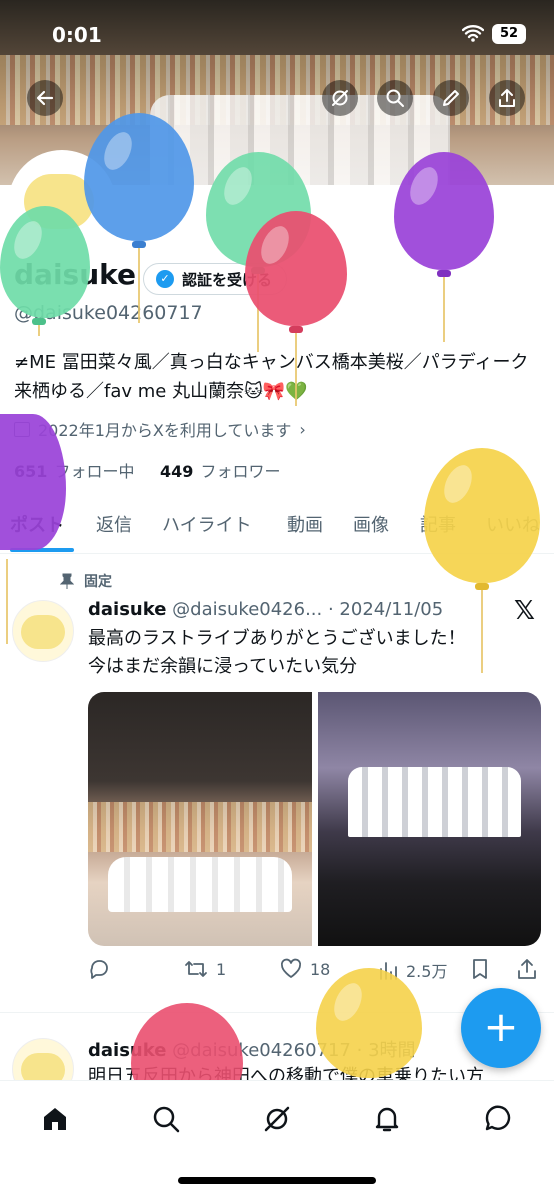  I want to click on nav-grok, so click(277, 1119).